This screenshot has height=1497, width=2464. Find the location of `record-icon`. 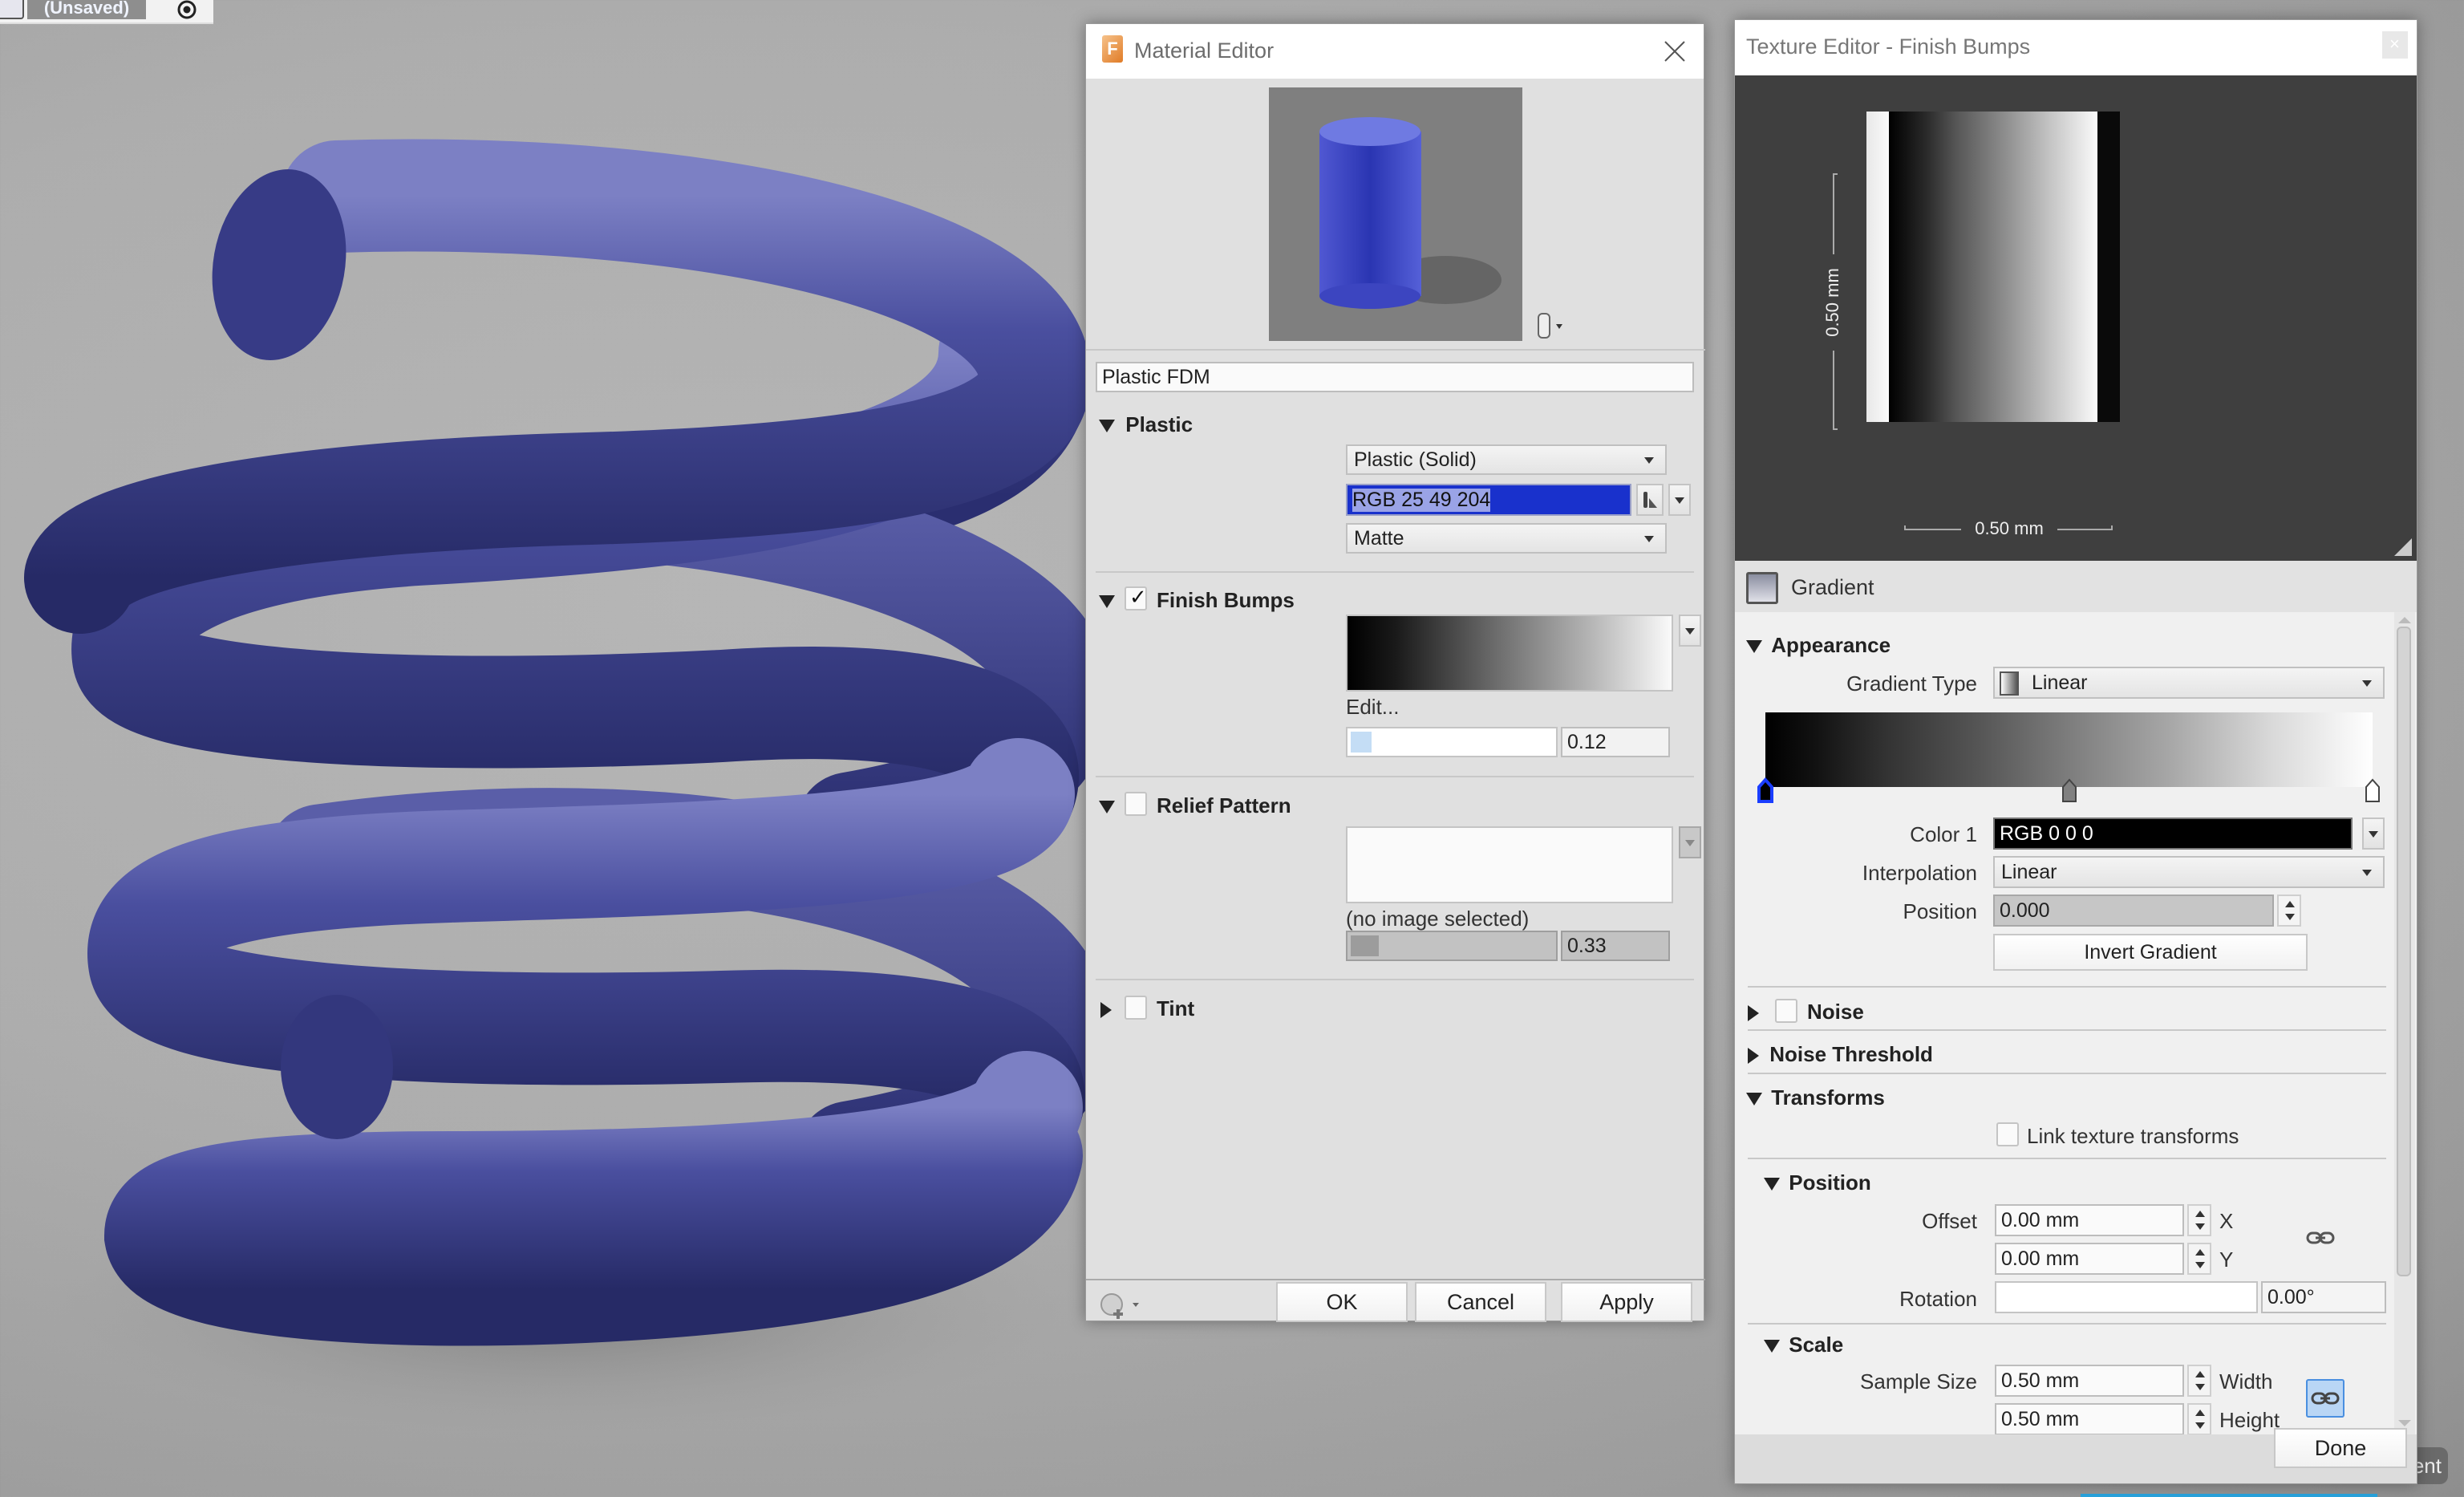

record-icon is located at coordinates (187, 10).